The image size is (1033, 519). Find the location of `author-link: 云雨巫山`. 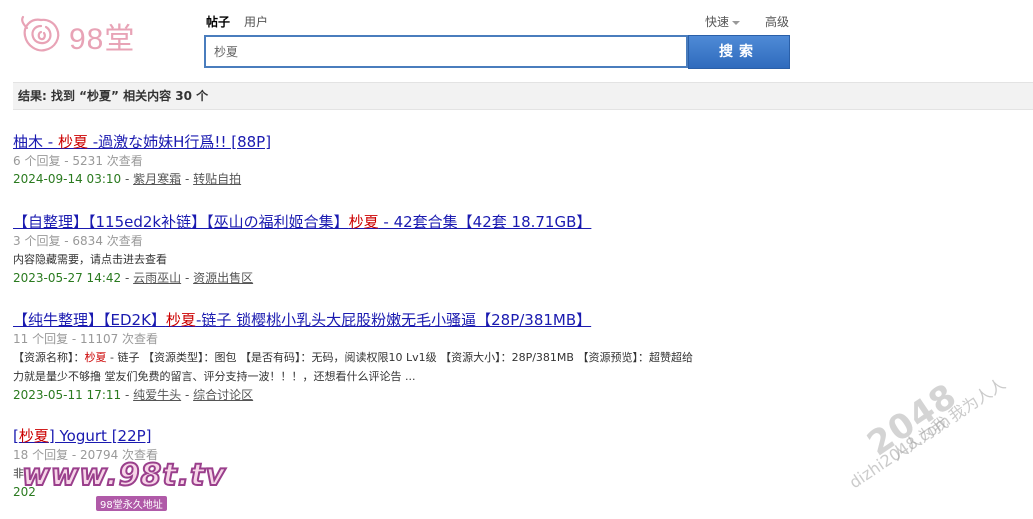

author-link: 云雨巫山 is located at coordinates (157, 278).